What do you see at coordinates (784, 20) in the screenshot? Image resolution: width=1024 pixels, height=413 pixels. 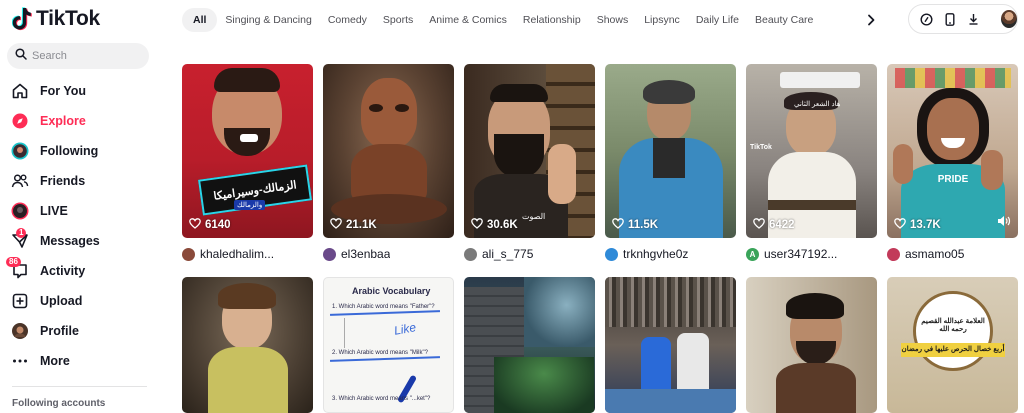 I see `tab-beauty-care: Beauty Care` at bounding box center [784, 20].